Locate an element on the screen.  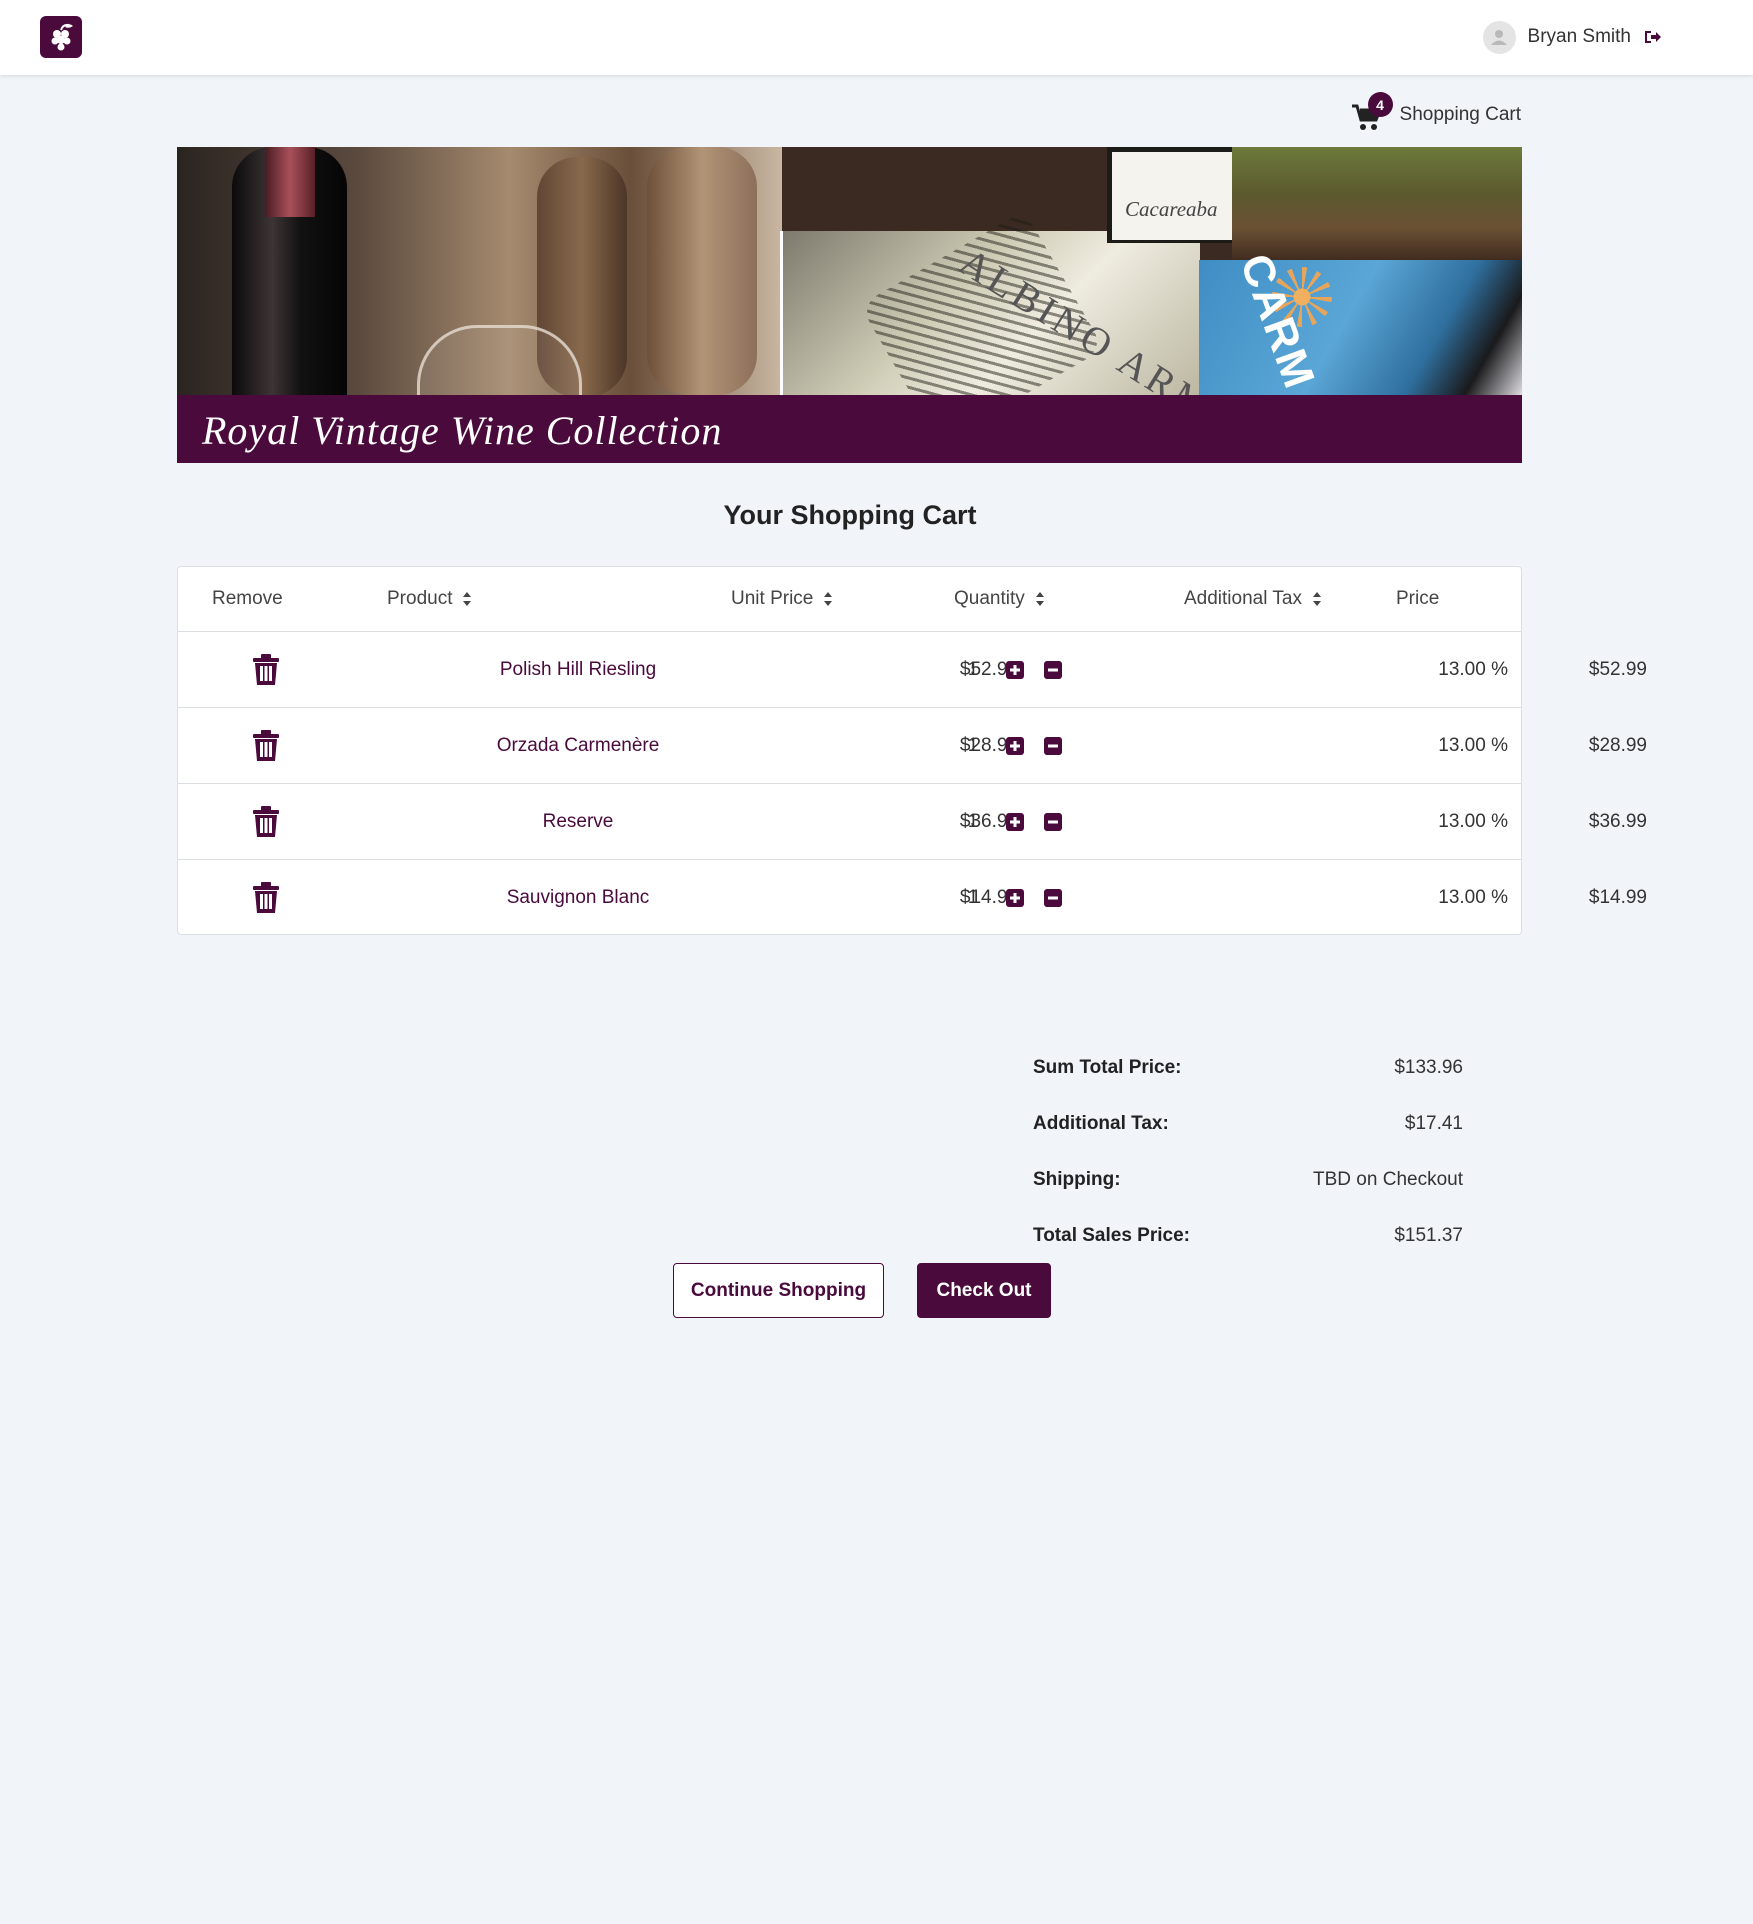
top-navbar: Bryan Smith is located at coordinates (876, 37).